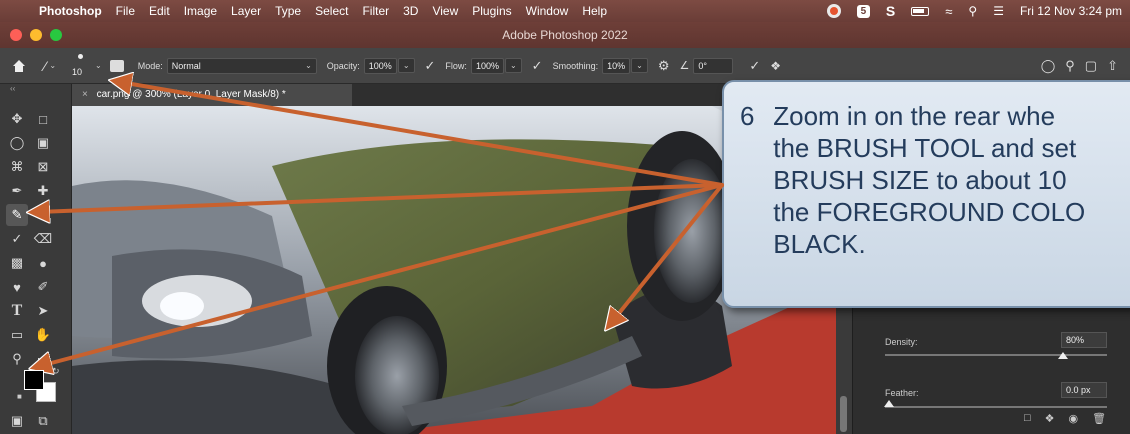 Image resolution: width=1130 pixels, height=434 pixels. Describe the element at coordinates (998, 11) in the screenshot. I see `control-center-icon: ☰` at that location.